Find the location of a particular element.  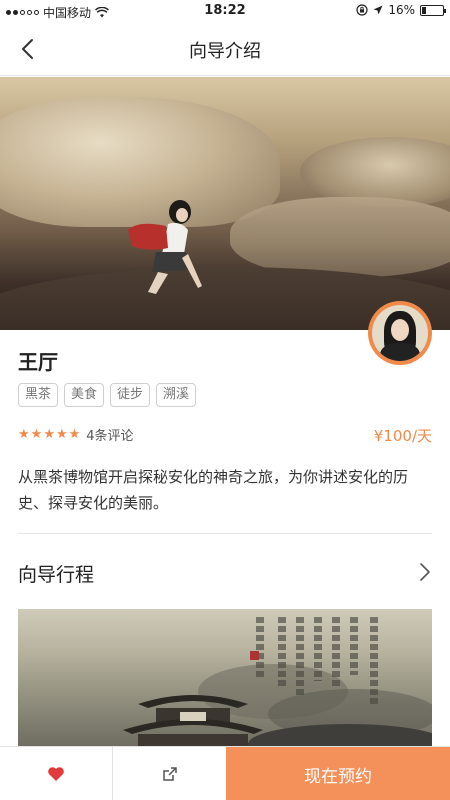

battery-percent: 16% is located at coordinates (401, 10).